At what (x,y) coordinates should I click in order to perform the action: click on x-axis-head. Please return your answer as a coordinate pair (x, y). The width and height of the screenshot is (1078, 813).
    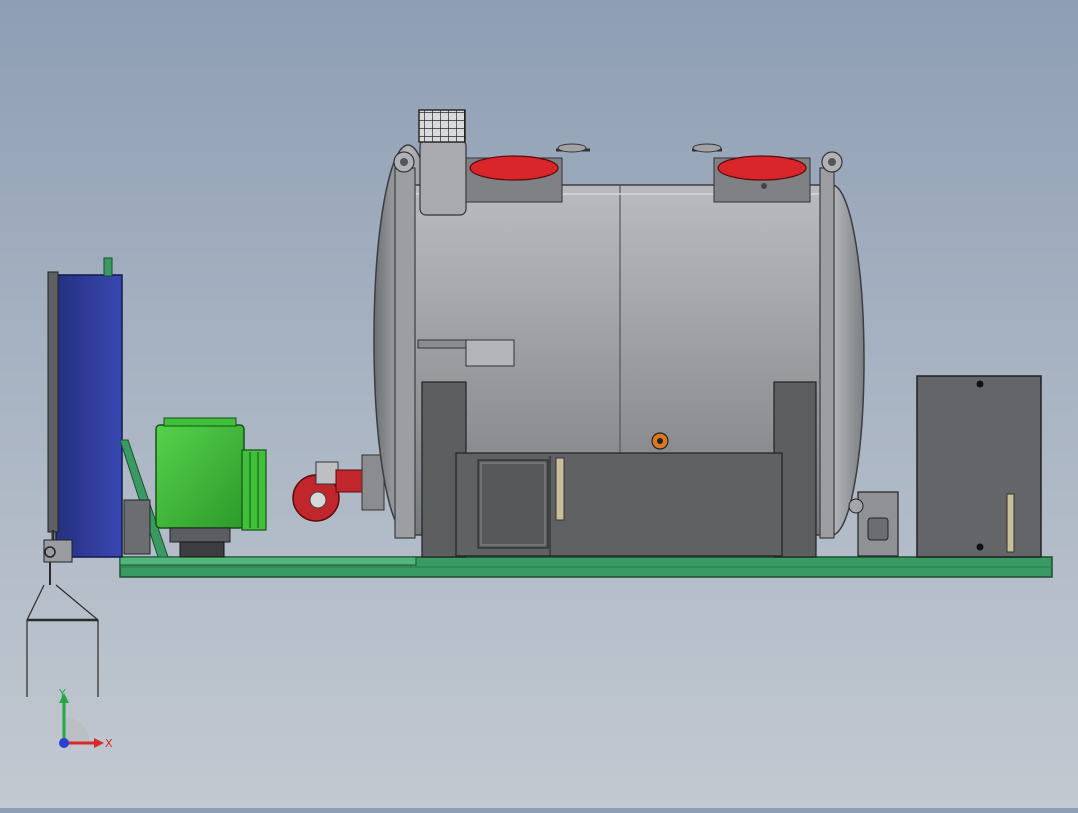
    Looking at the image, I should click on (99, 743).